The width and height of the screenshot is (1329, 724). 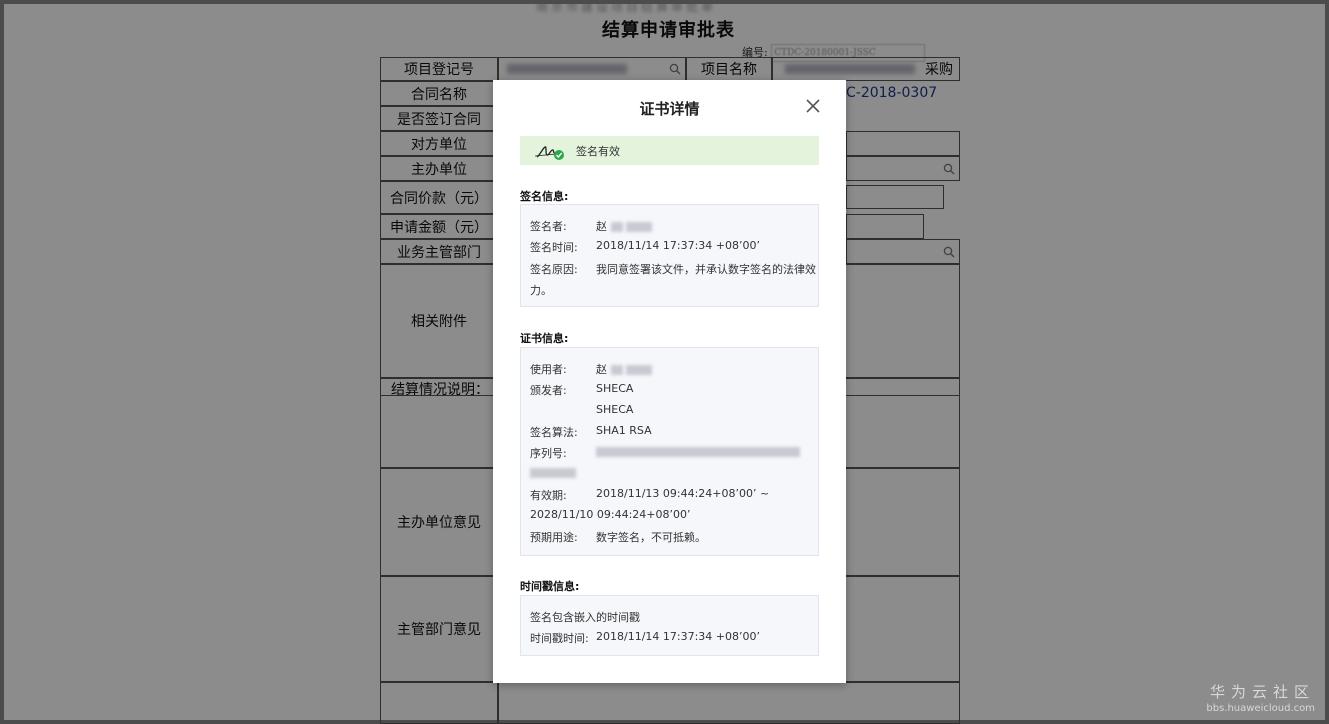 I want to click on sign-time-value: 2018/11/14 17:37:34 +08’00’, so click(x=678, y=245).